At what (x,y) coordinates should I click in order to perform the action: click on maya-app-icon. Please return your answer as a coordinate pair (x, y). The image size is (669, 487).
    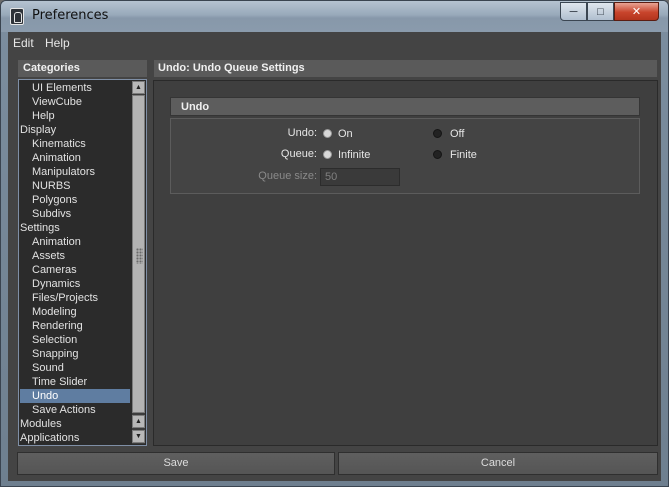
    Looking at the image, I should click on (17, 16).